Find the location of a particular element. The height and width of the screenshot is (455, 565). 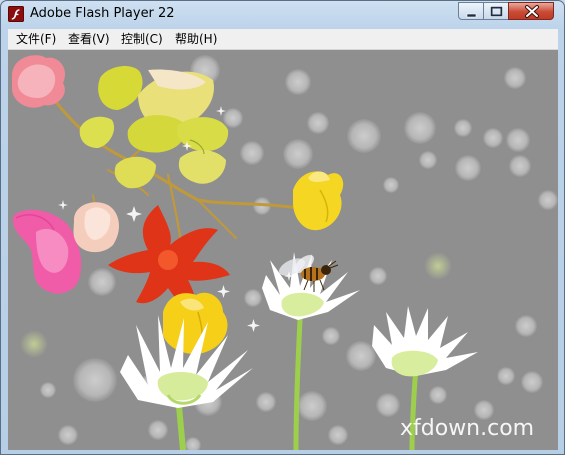

menu-view: 查看(V) is located at coordinates (89, 39).